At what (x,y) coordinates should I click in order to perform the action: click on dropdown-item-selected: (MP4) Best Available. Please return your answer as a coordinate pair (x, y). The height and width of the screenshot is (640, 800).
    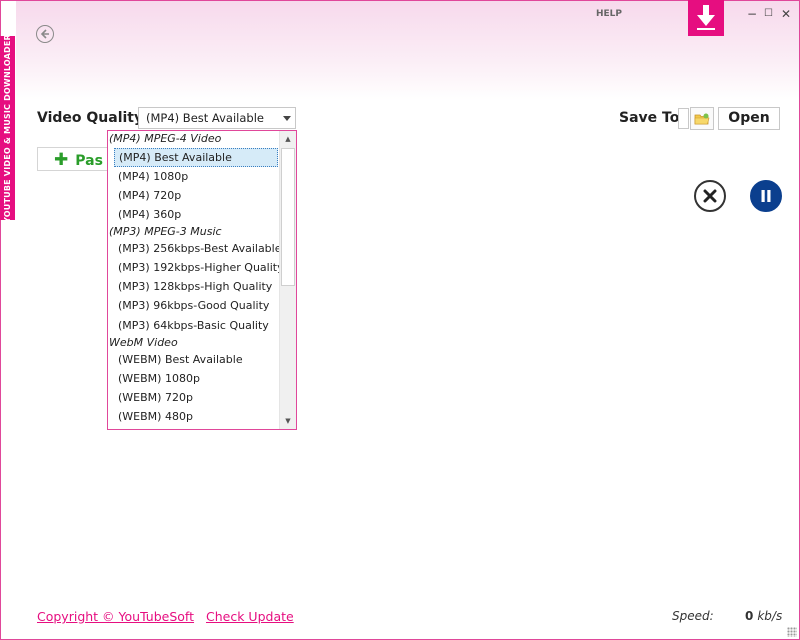
    Looking at the image, I should click on (196, 157).